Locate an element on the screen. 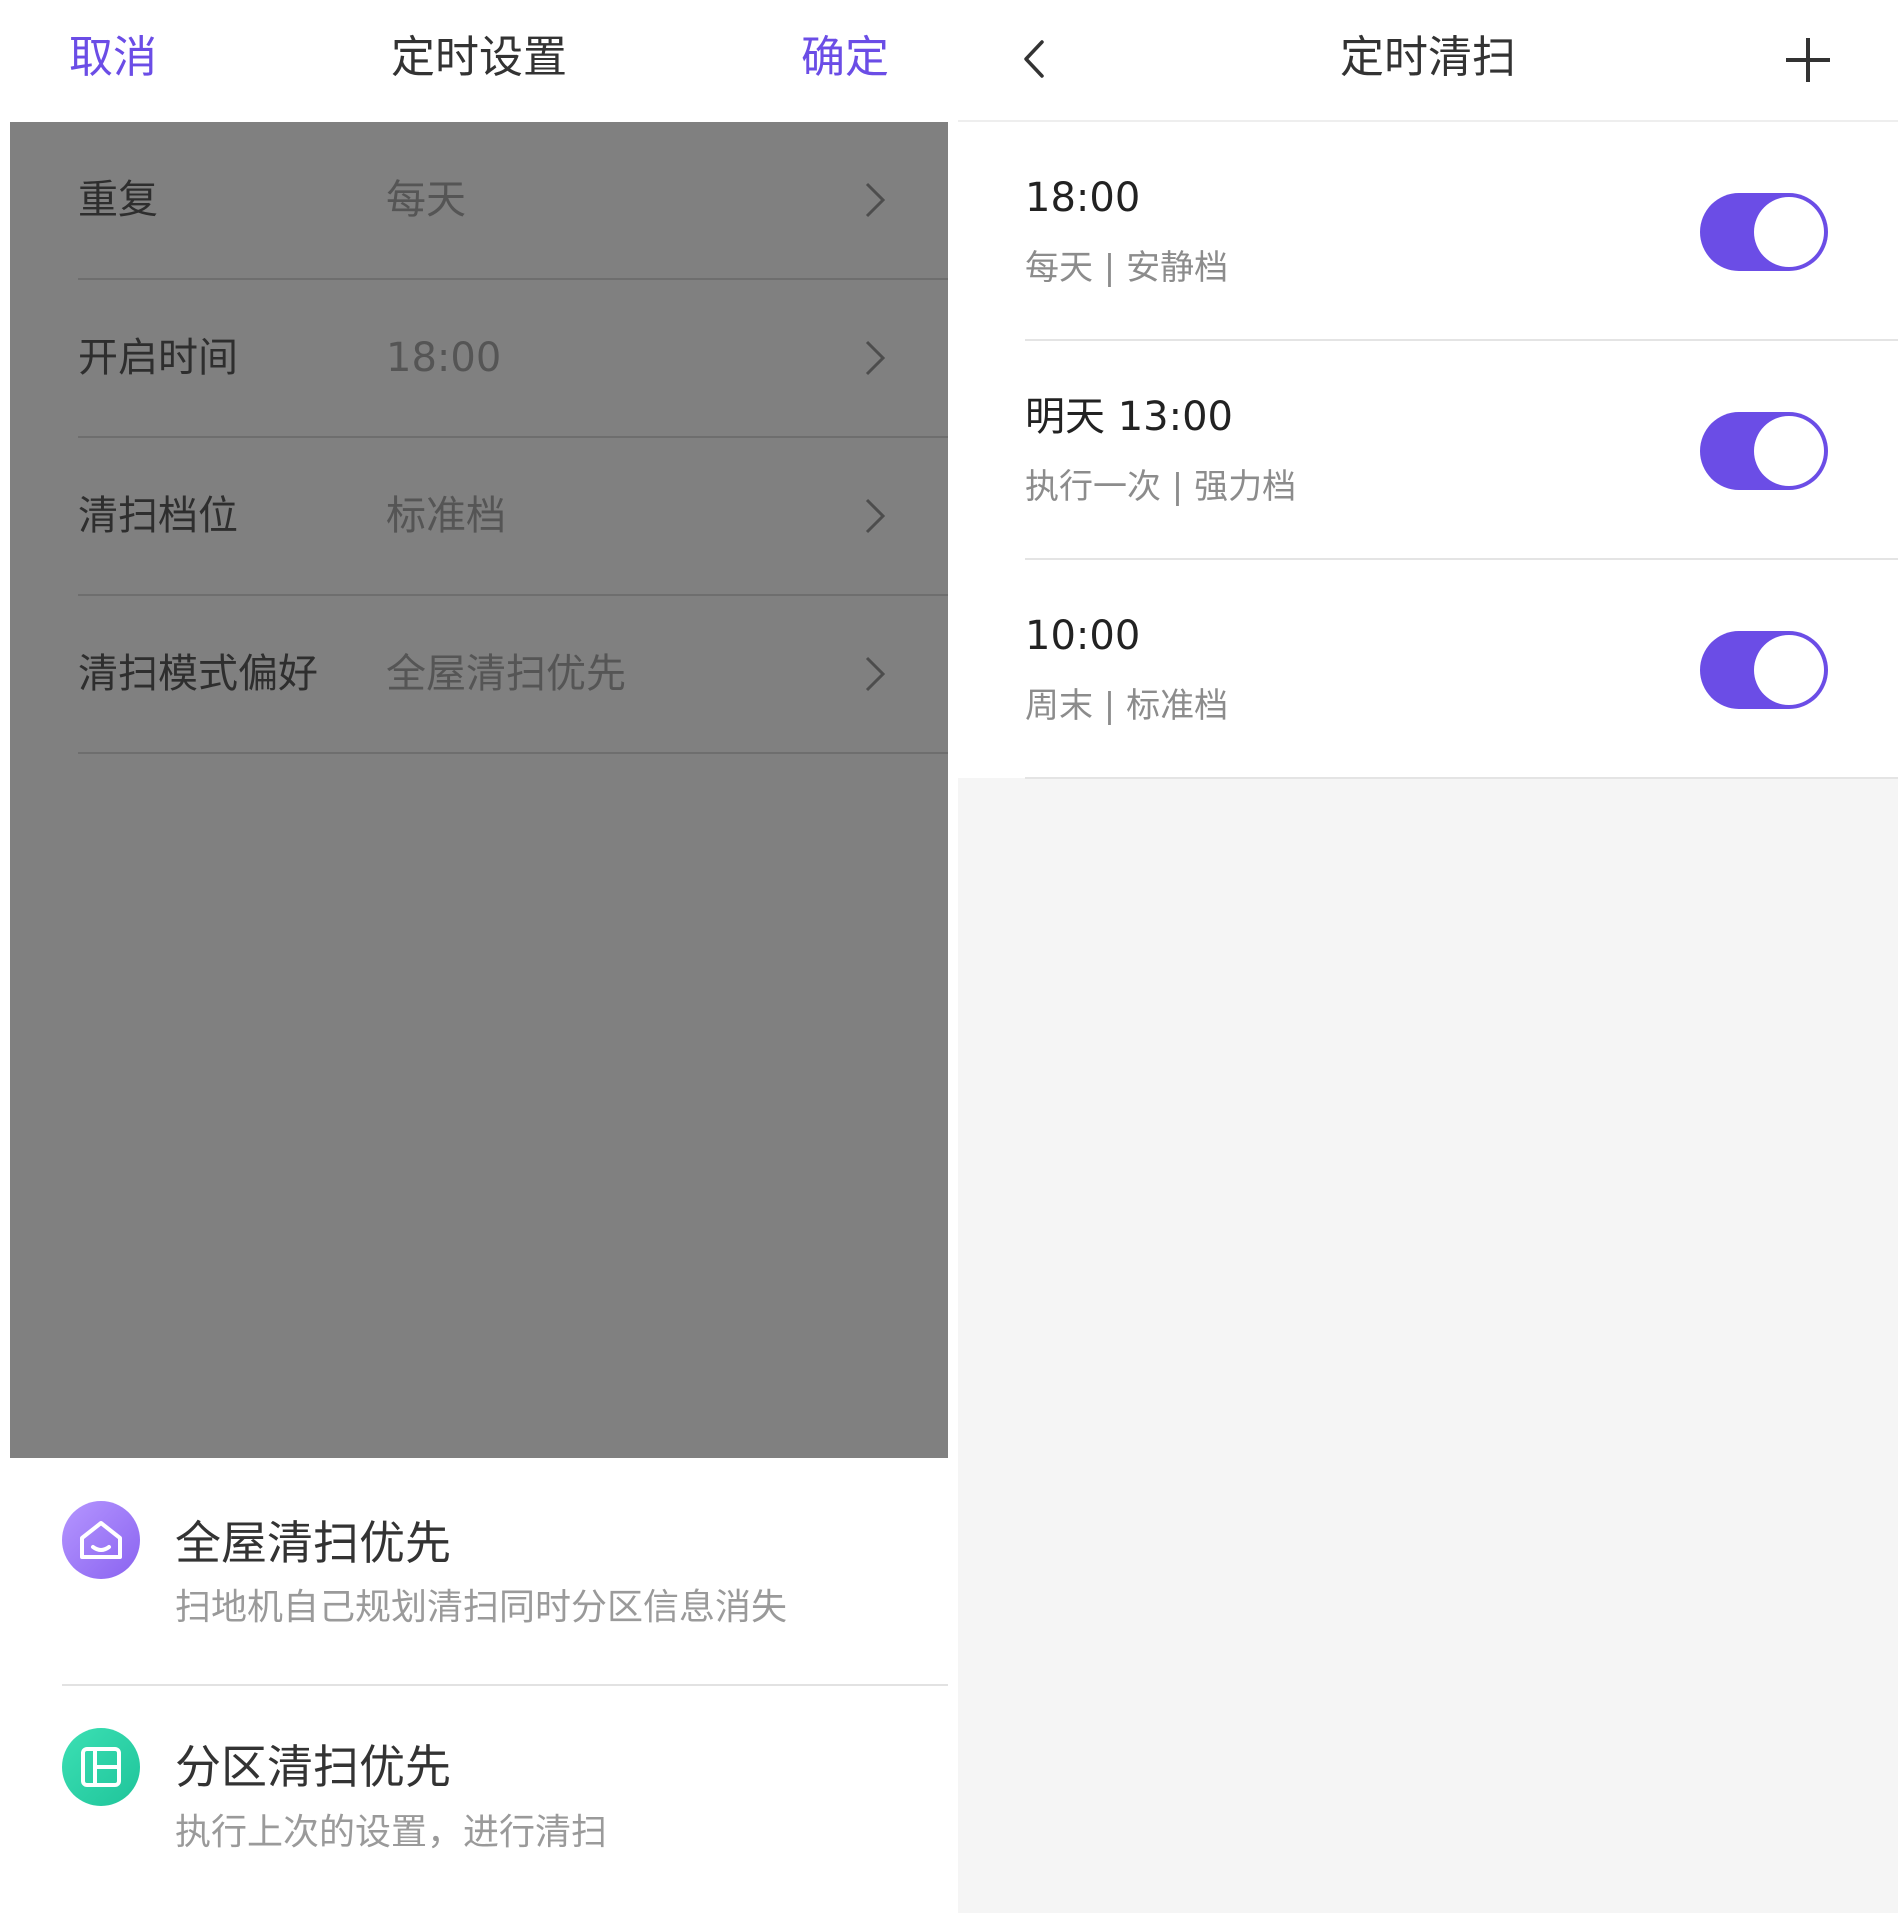  plus-icon is located at coordinates (1808, 60).